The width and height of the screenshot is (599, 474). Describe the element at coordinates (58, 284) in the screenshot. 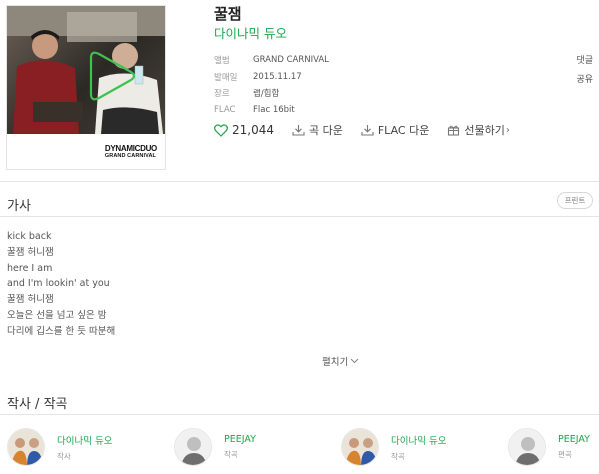

I see `lyrics-line: and I'm lookin' at you` at that location.